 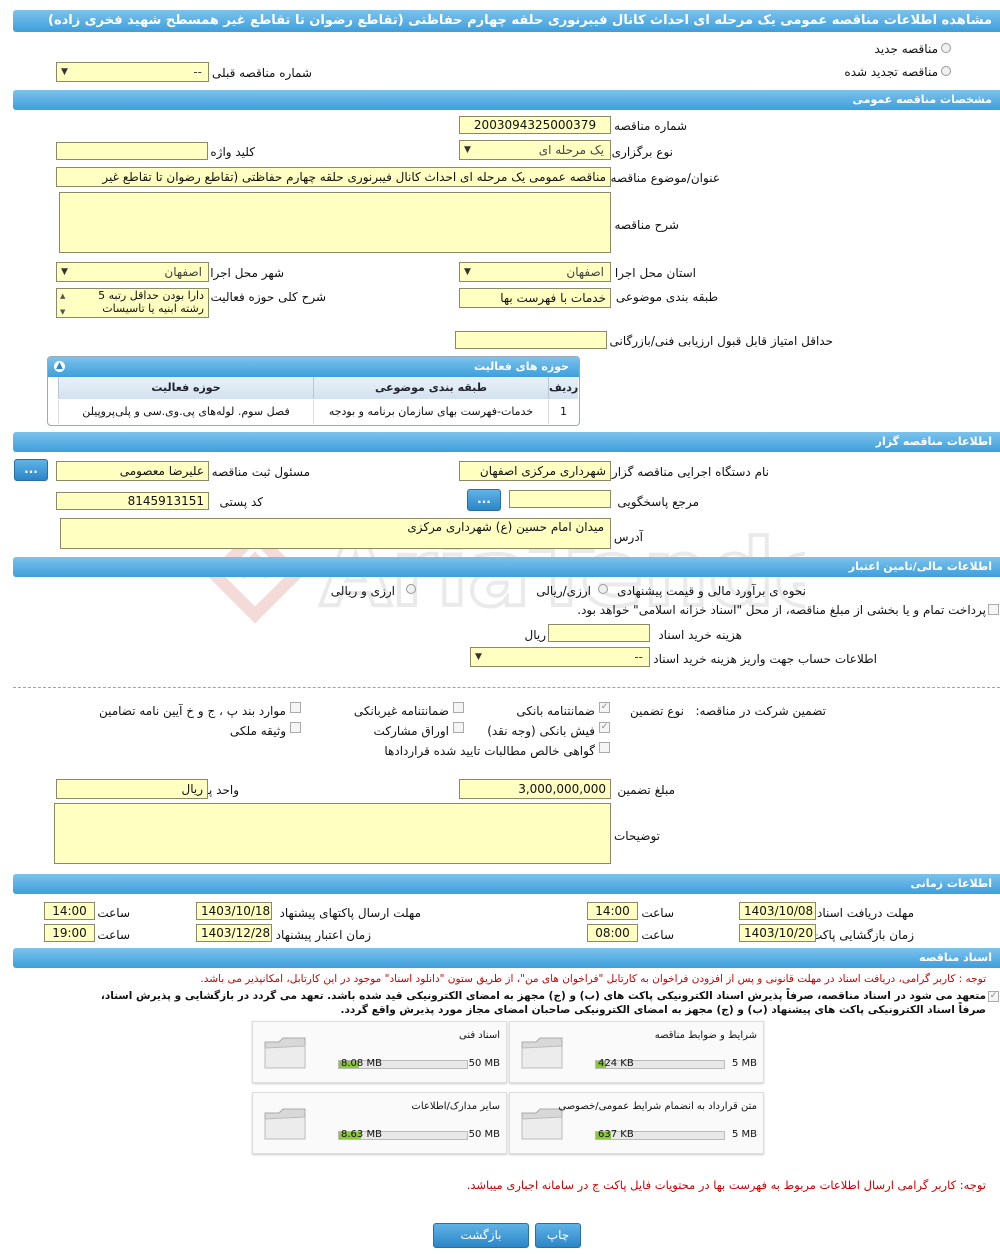 What do you see at coordinates (571, 150) in the screenshot?
I see `holding-type-value: یک مرحله ای` at bounding box center [571, 150].